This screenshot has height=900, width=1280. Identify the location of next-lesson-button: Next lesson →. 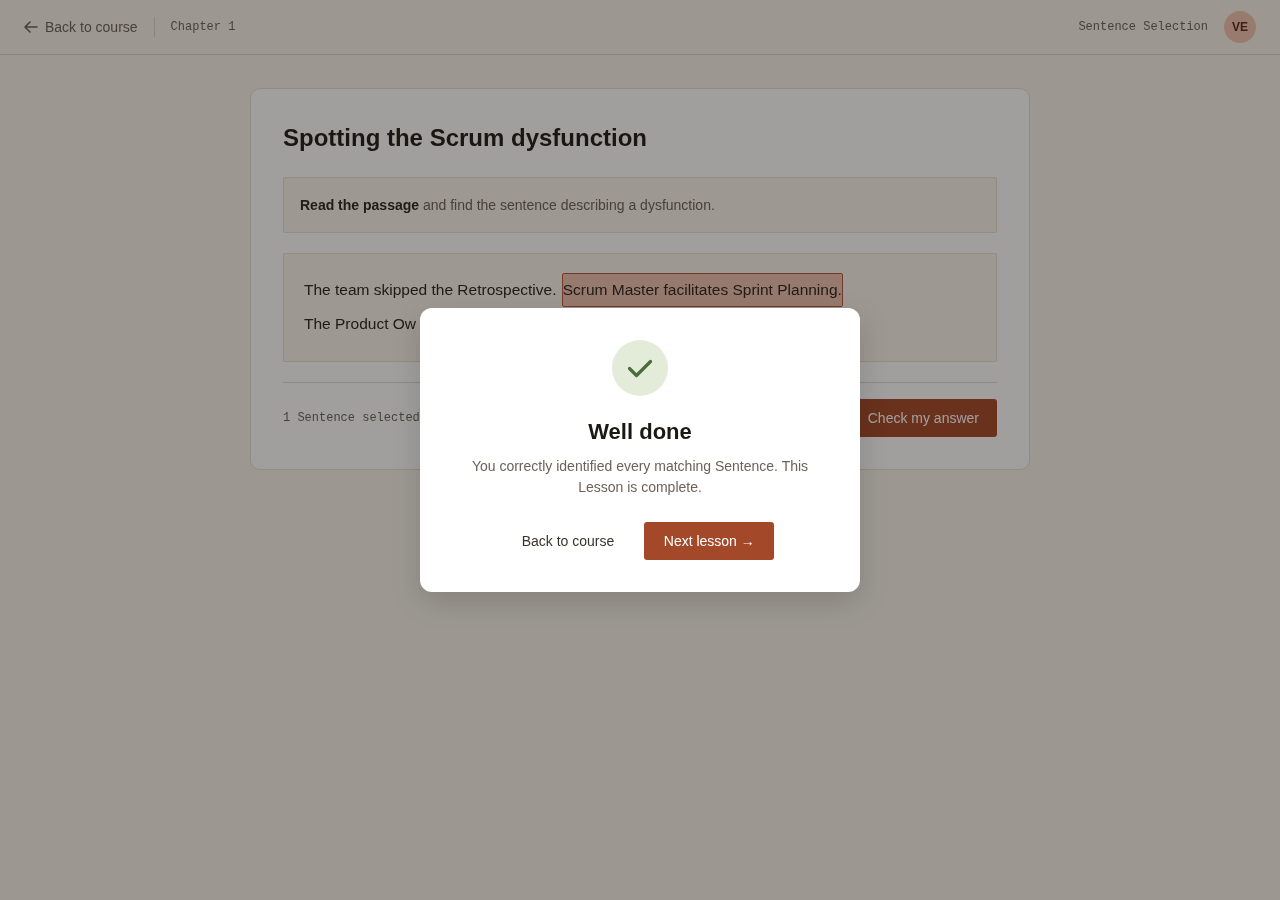
(709, 541).